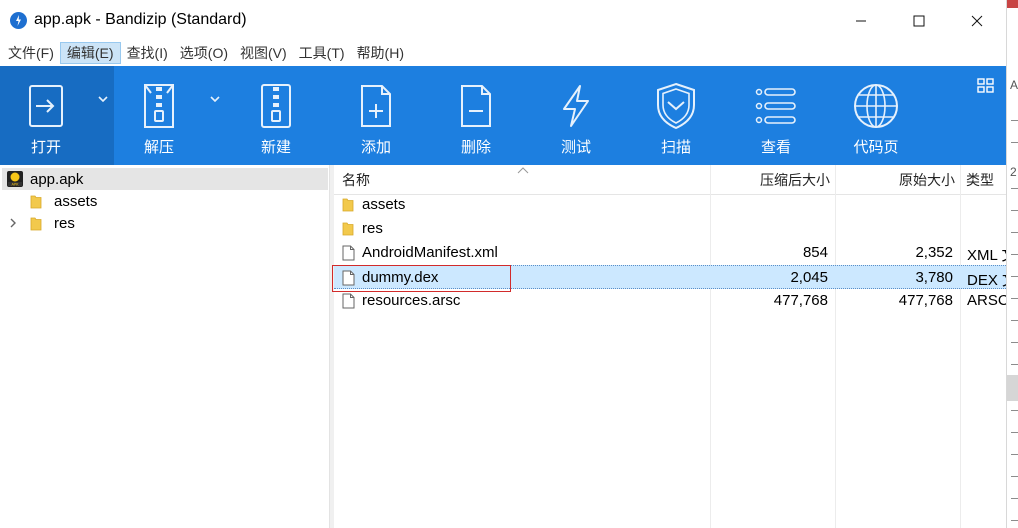 This screenshot has height=528, width=1018. What do you see at coordinates (375, 147) in the screenshot?
I see `add-label: 添加` at bounding box center [375, 147].